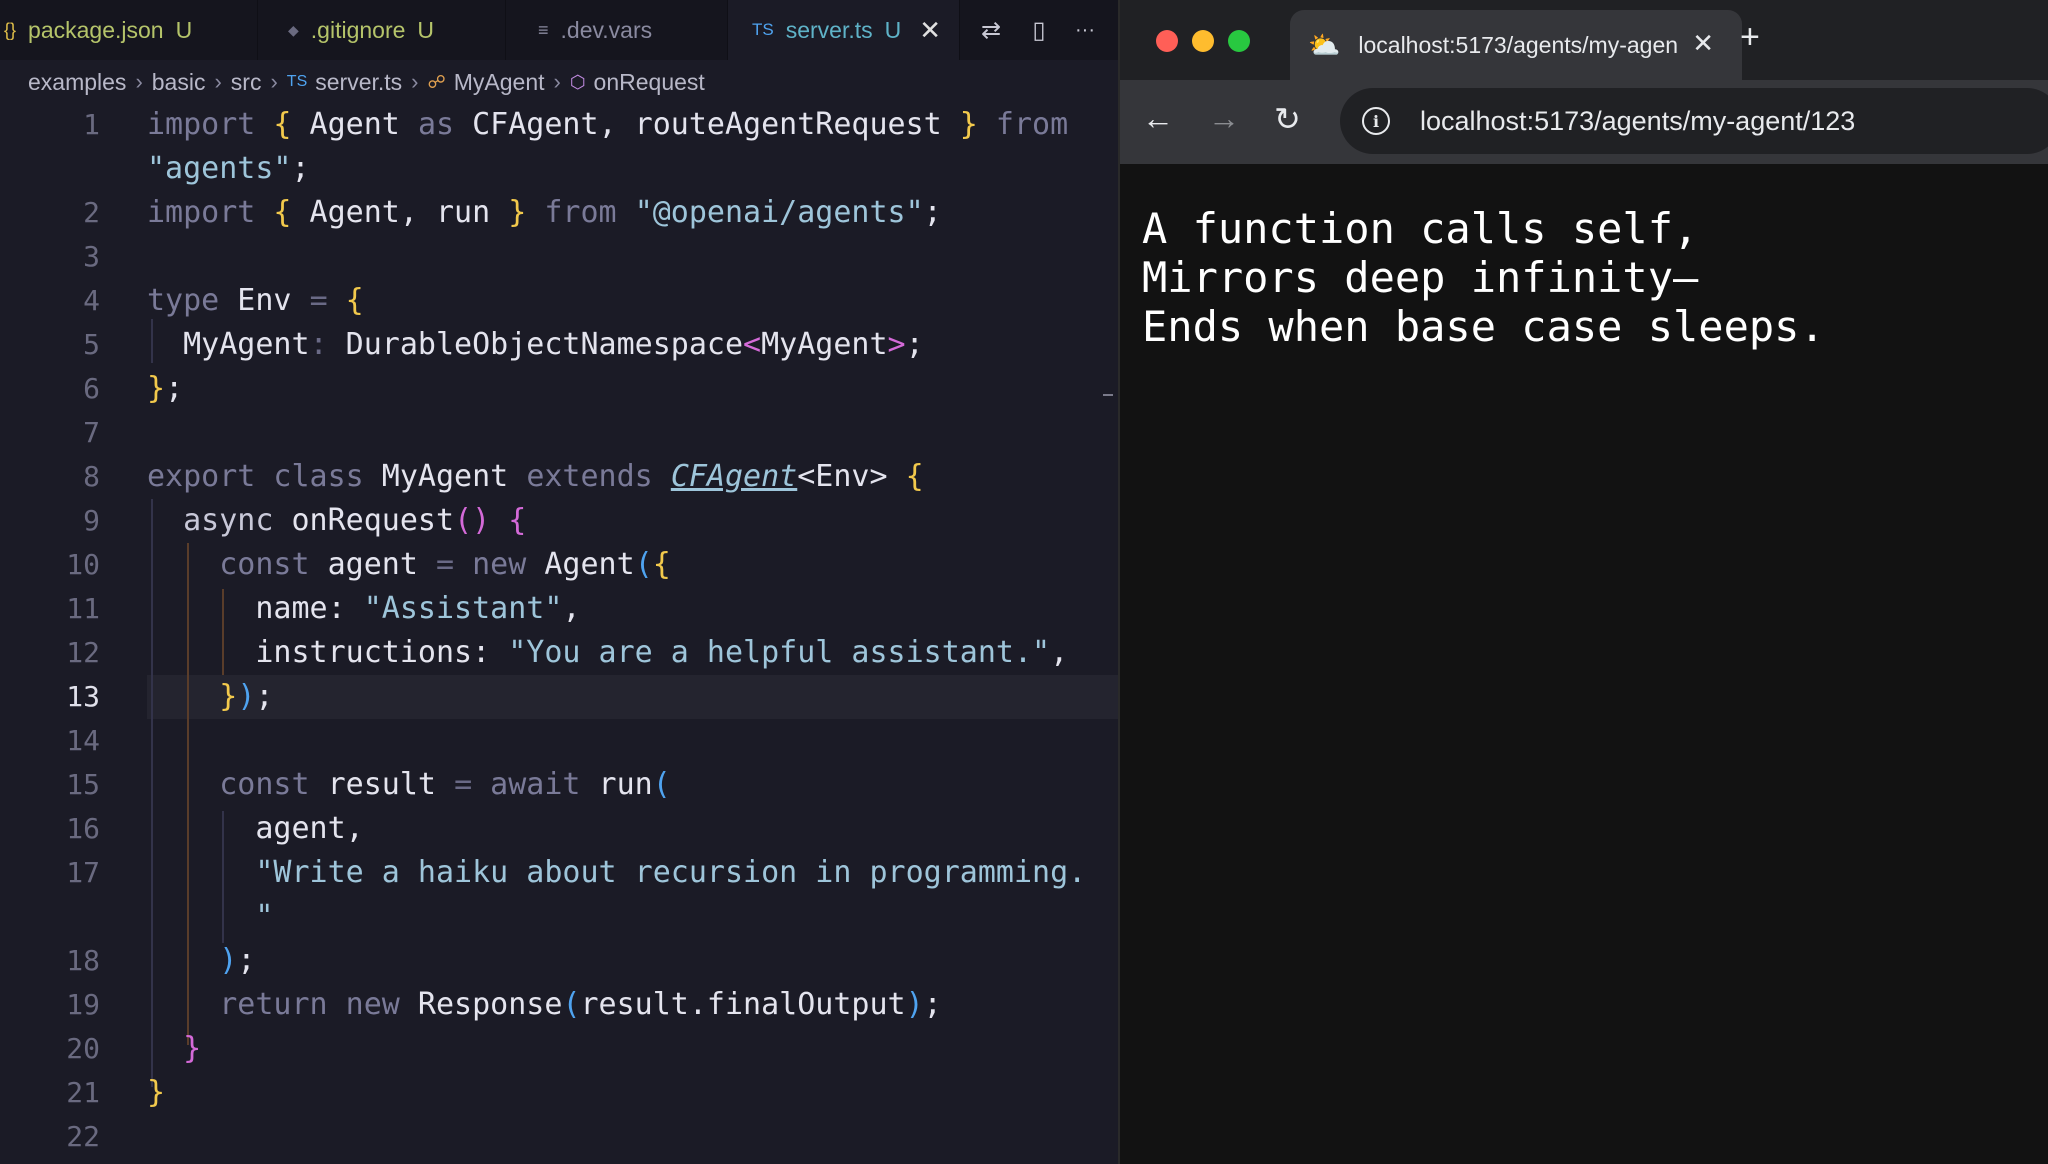  What do you see at coordinates (91, 476) in the screenshot?
I see `line-number: 8` at bounding box center [91, 476].